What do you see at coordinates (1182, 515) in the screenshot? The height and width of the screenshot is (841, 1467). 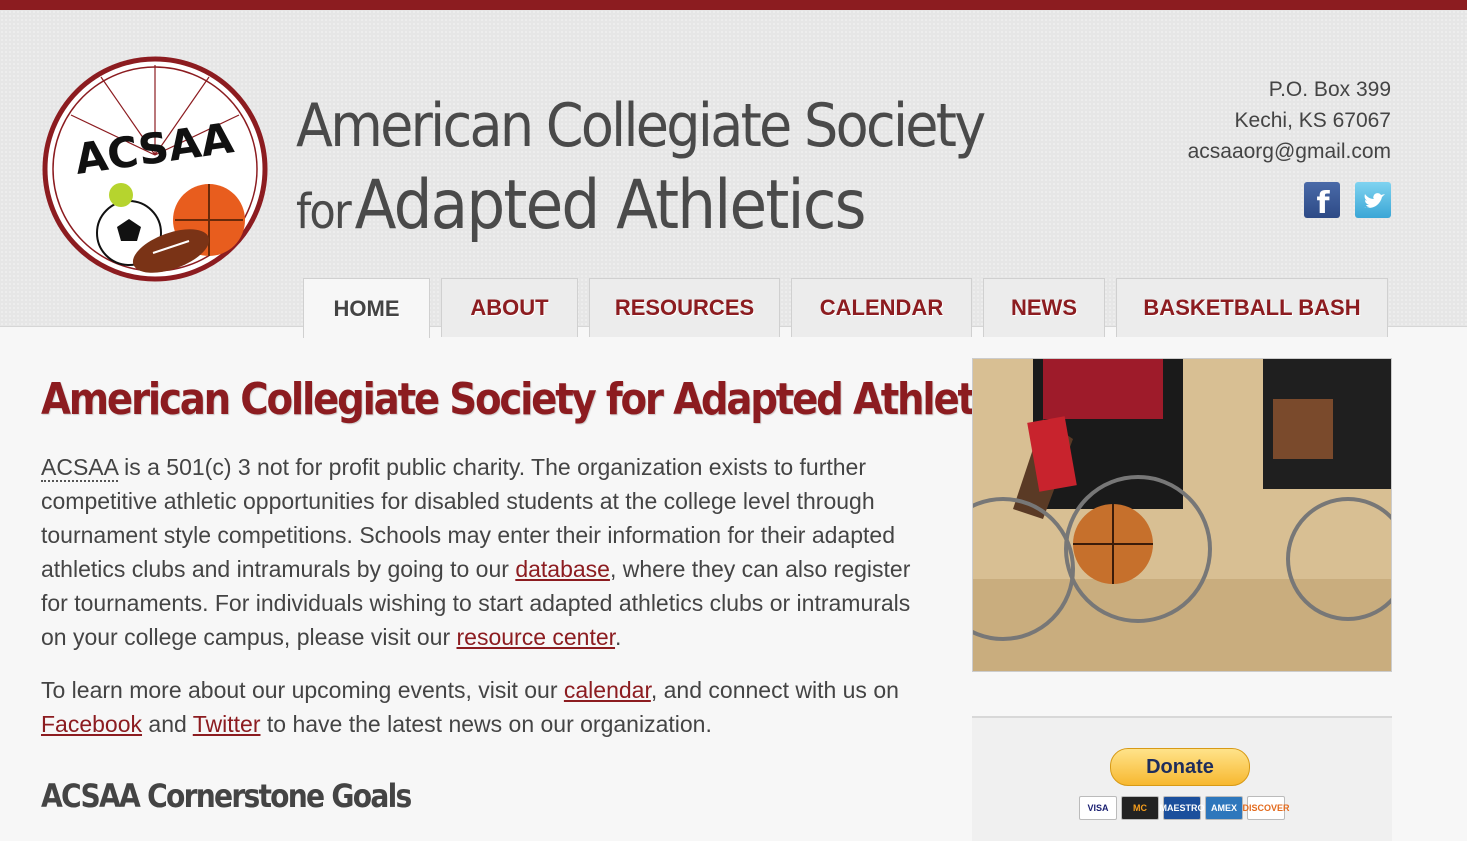 I see `wheelchair-basketball-photo` at bounding box center [1182, 515].